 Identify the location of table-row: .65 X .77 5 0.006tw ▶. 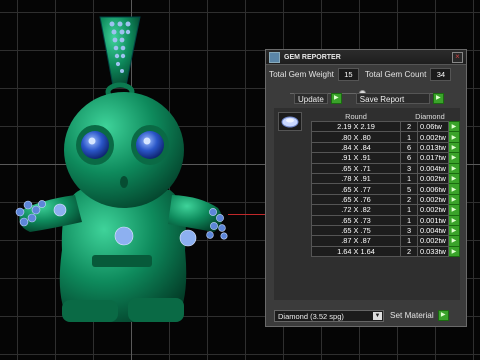
(385, 189).